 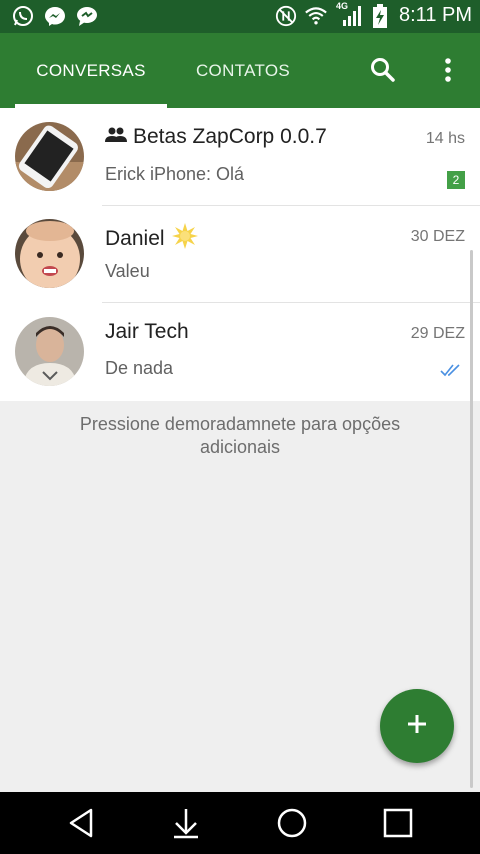 I want to click on chat-row: Daniel 30 DEZ Valeu, so click(x=240, y=254).